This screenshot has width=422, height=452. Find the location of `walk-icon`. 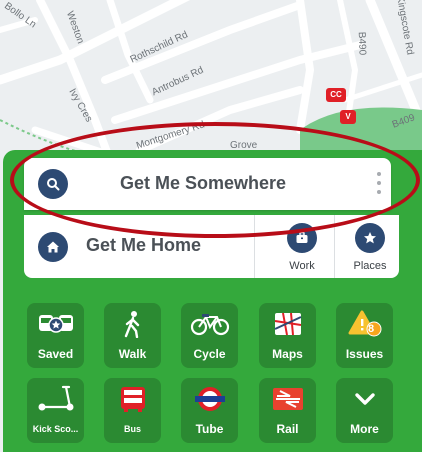

walk-icon is located at coordinates (132, 324).